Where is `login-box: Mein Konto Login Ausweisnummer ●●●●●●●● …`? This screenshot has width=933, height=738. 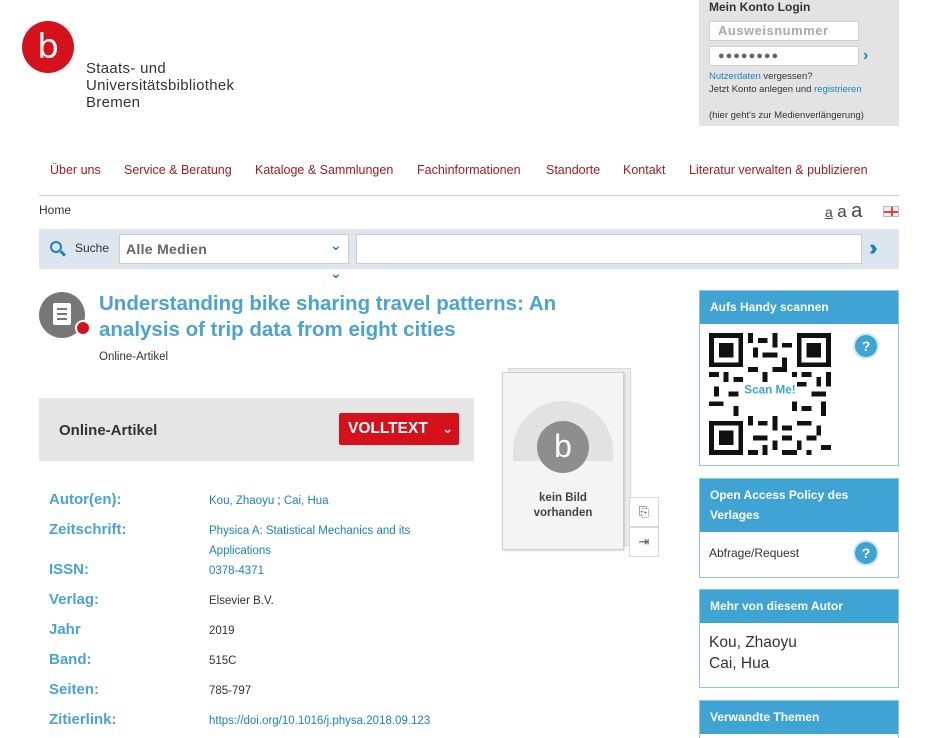 login-box: Mein Konto Login Ausweisnummer ●●●●●●●● … is located at coordinates (799, 63).